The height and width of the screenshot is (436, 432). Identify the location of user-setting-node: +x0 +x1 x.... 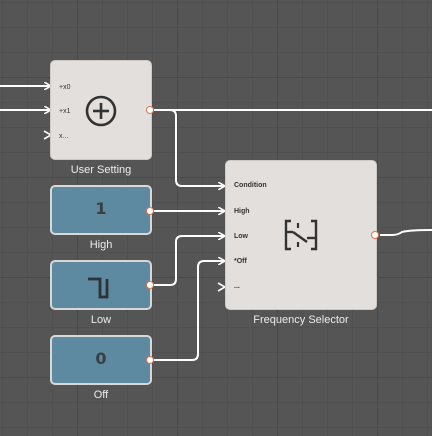
(101, 110).